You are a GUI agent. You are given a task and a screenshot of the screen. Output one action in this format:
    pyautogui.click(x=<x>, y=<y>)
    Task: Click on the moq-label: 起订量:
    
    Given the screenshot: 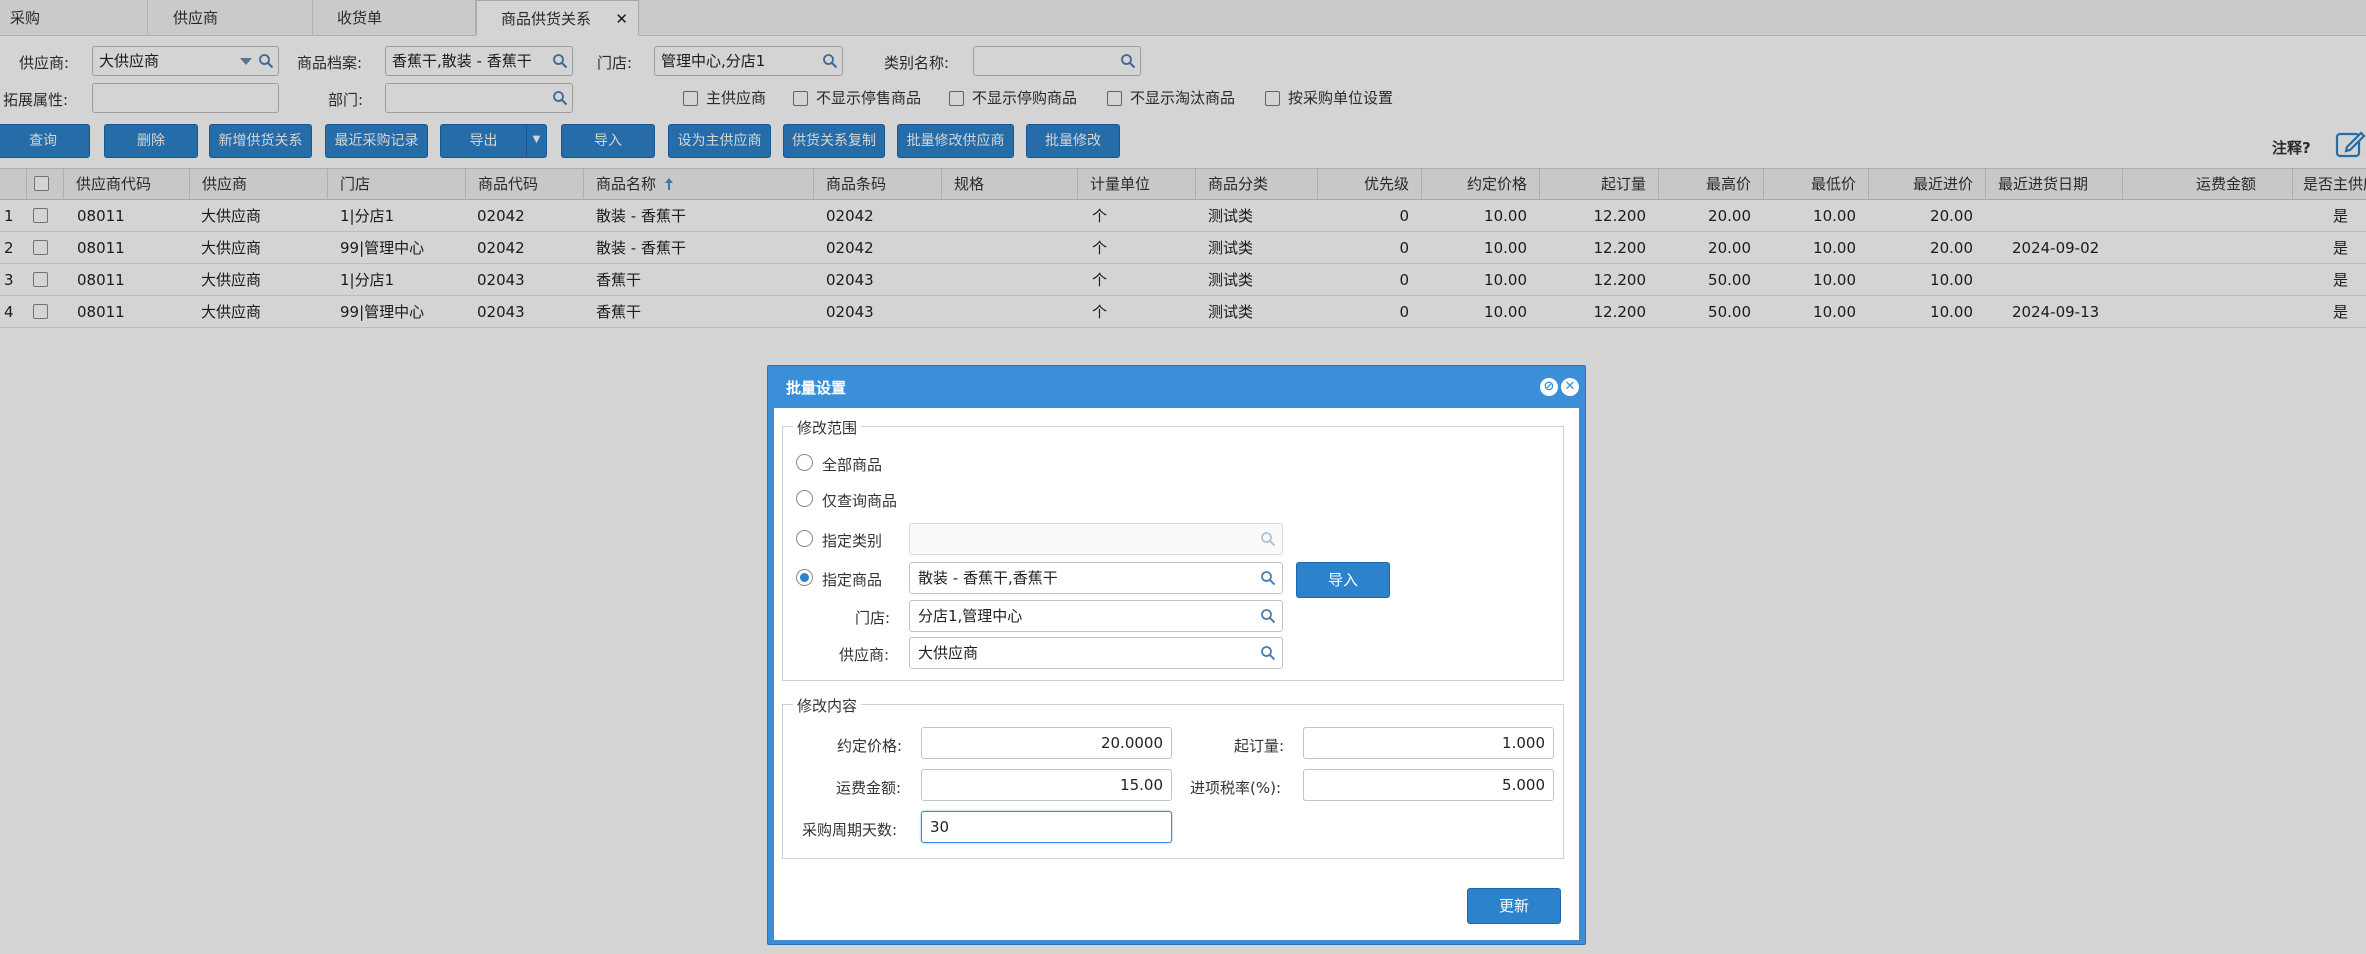 What is the action you would take?
    pyautogui.click(x=1259, y=746)
    